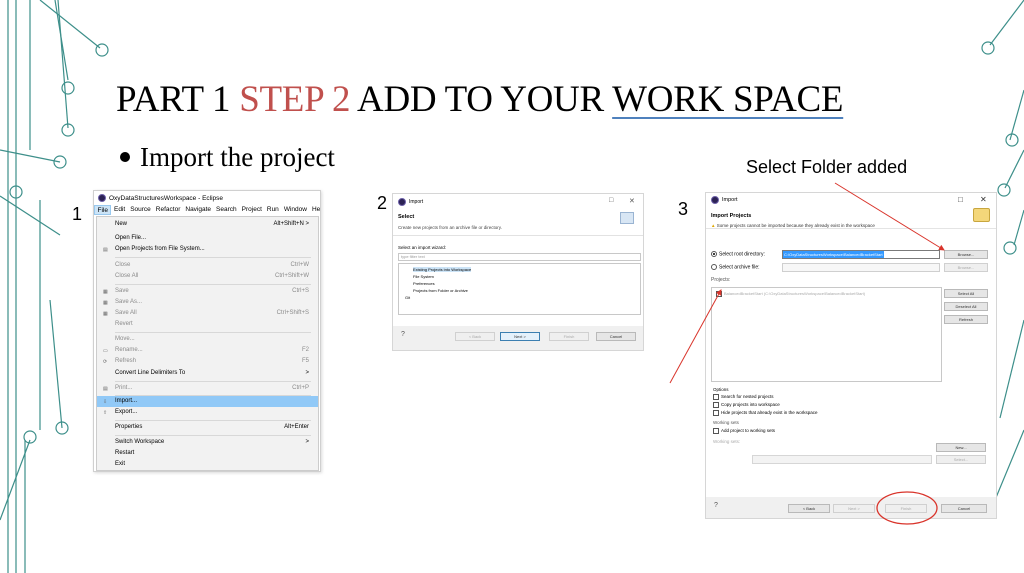  What do you see at coordinates (627, 218) in the screenshot?
I see `wizard-banner-icon` at bounding box center [627, 218].